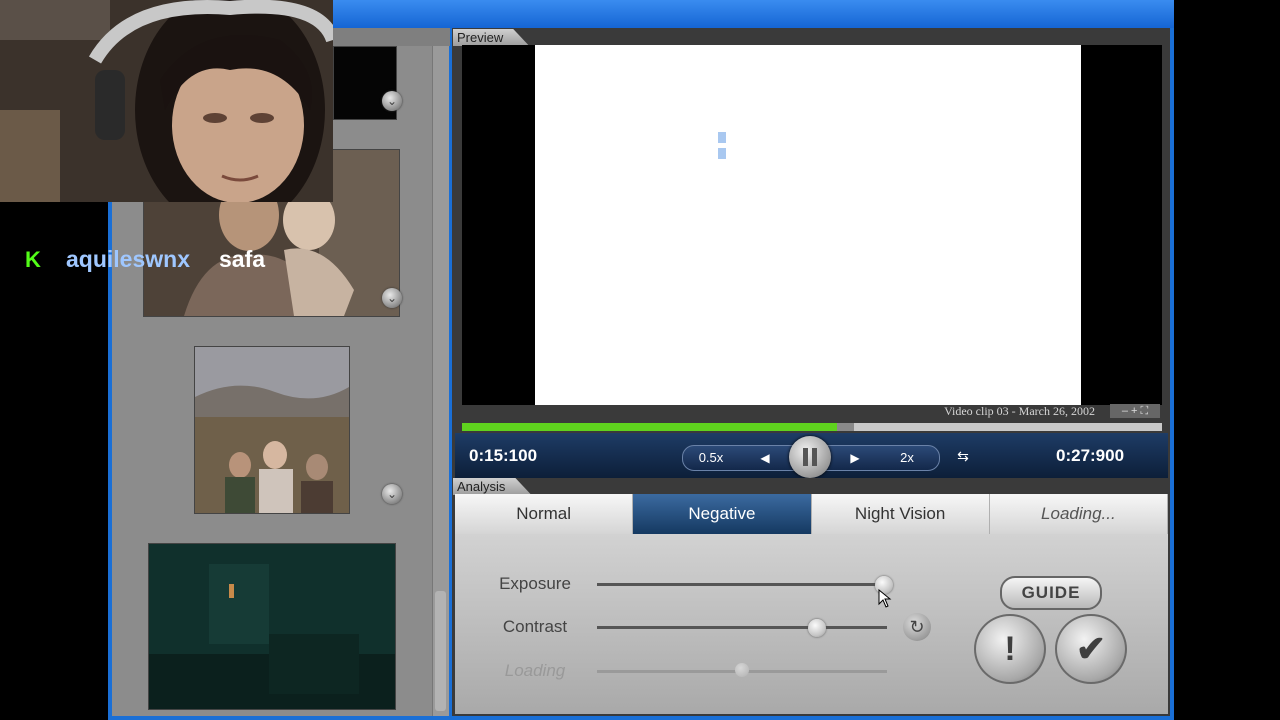  Describe the element at coordinates (535, 583) in the screenshot. I see `exposure-label: Exposure` at that location.